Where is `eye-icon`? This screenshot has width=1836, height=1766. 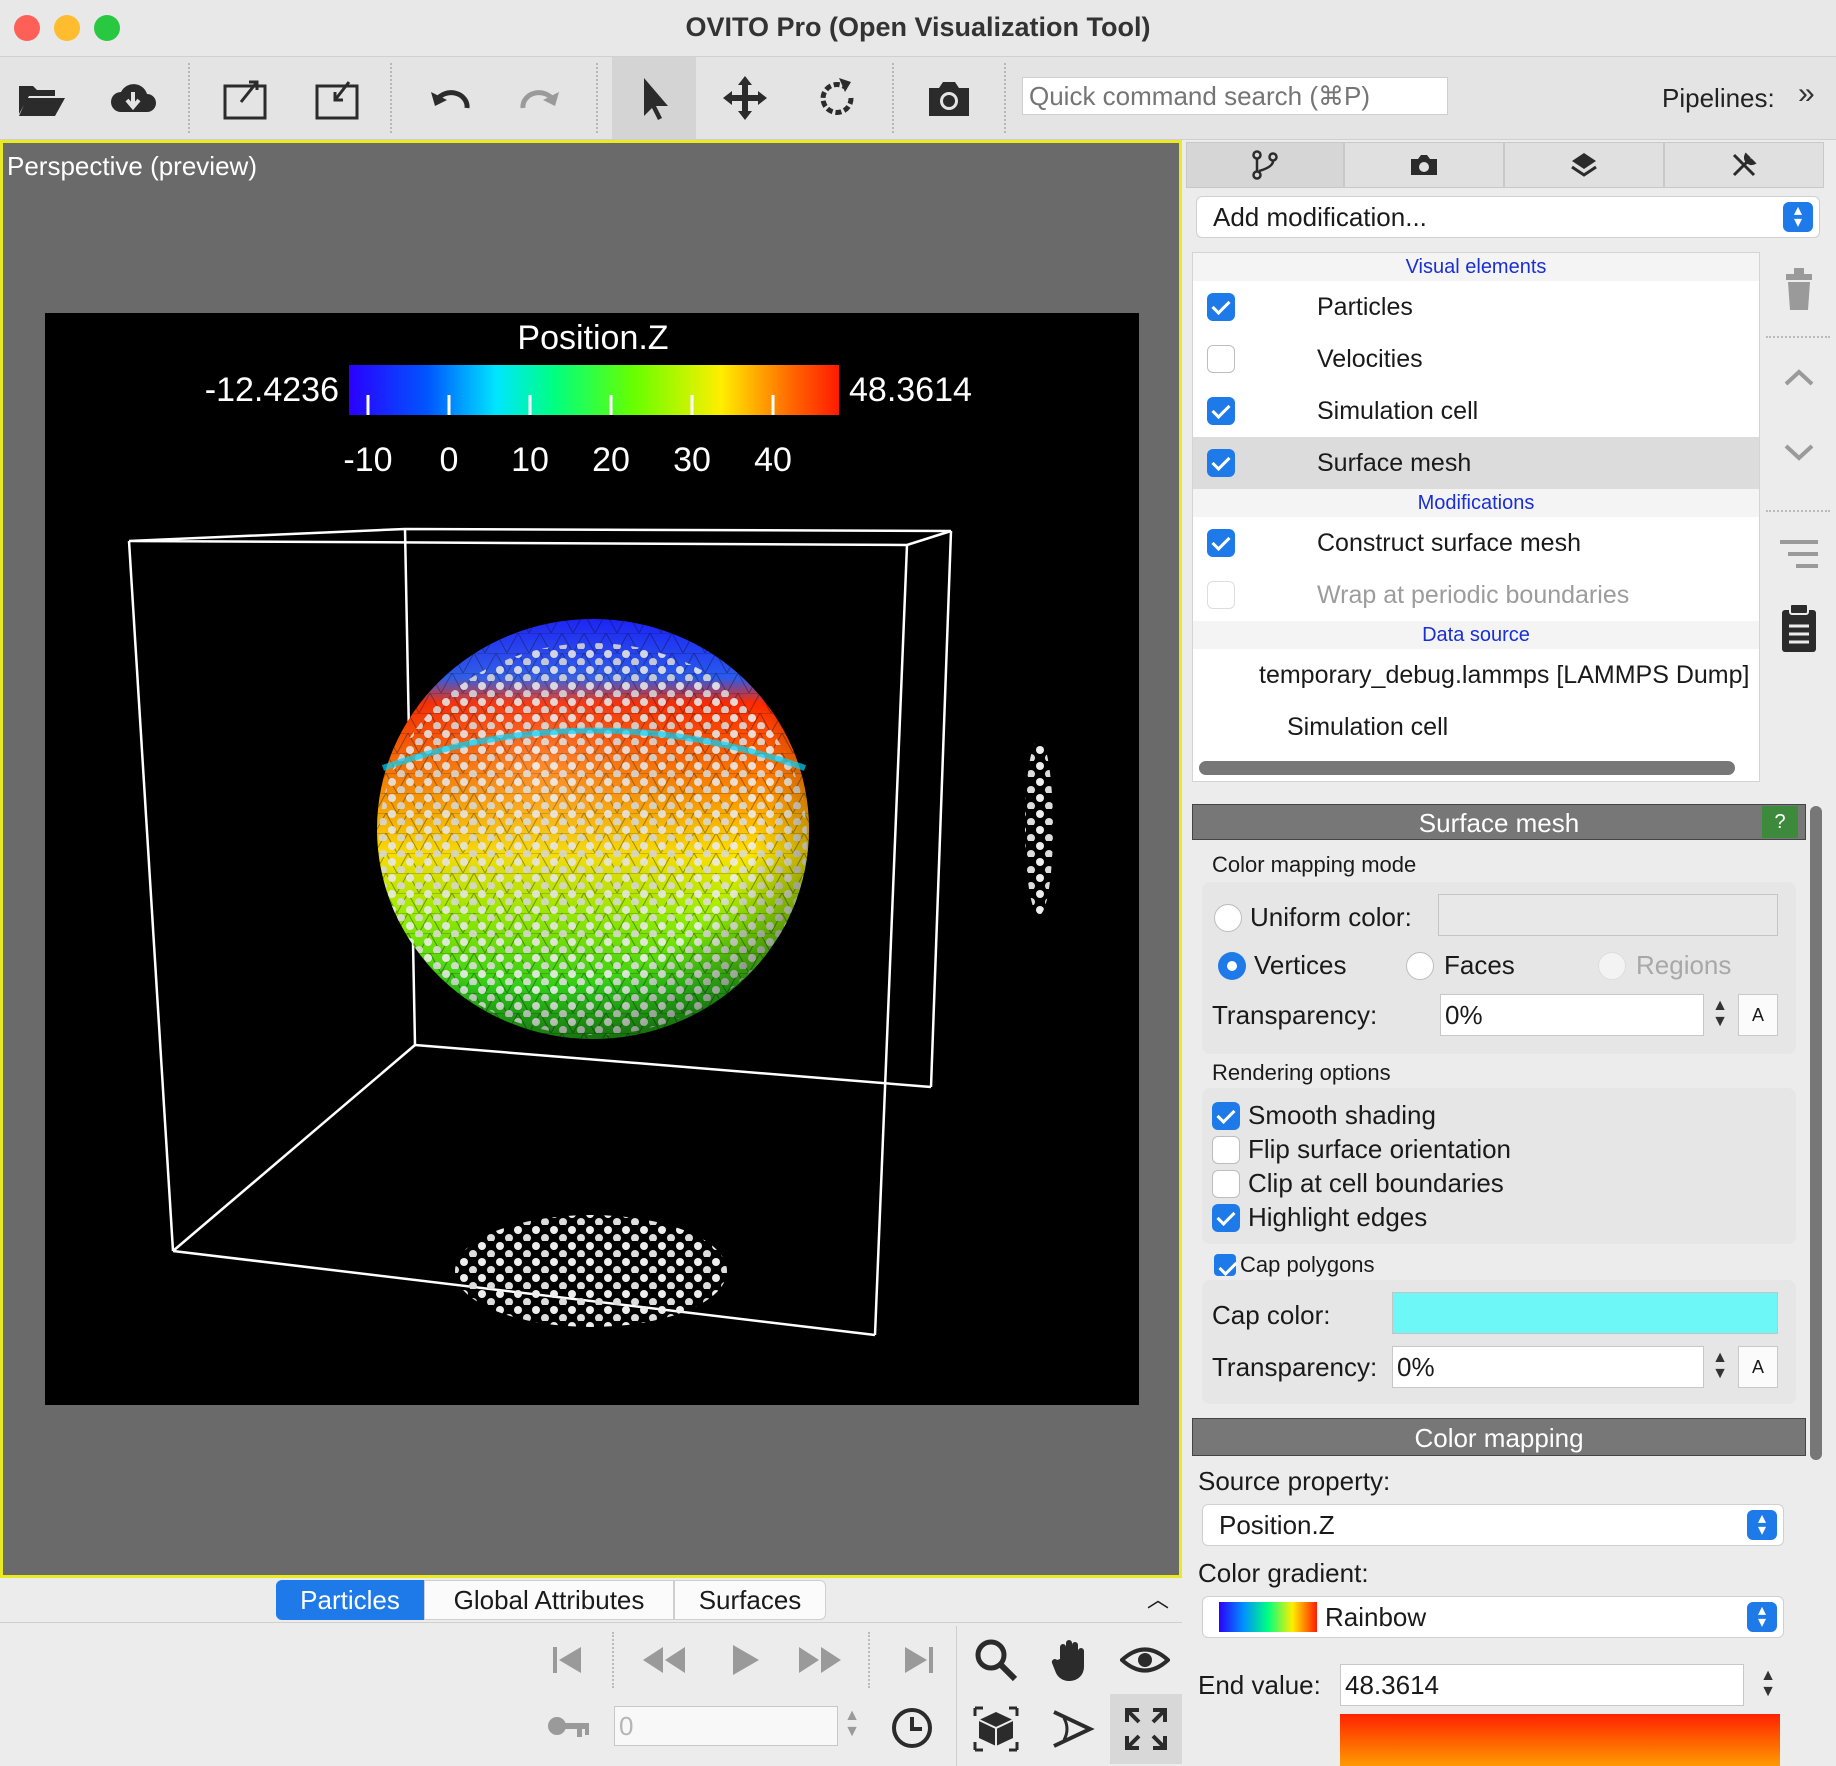
eye-icon is located at coordinates (1145, 1660).